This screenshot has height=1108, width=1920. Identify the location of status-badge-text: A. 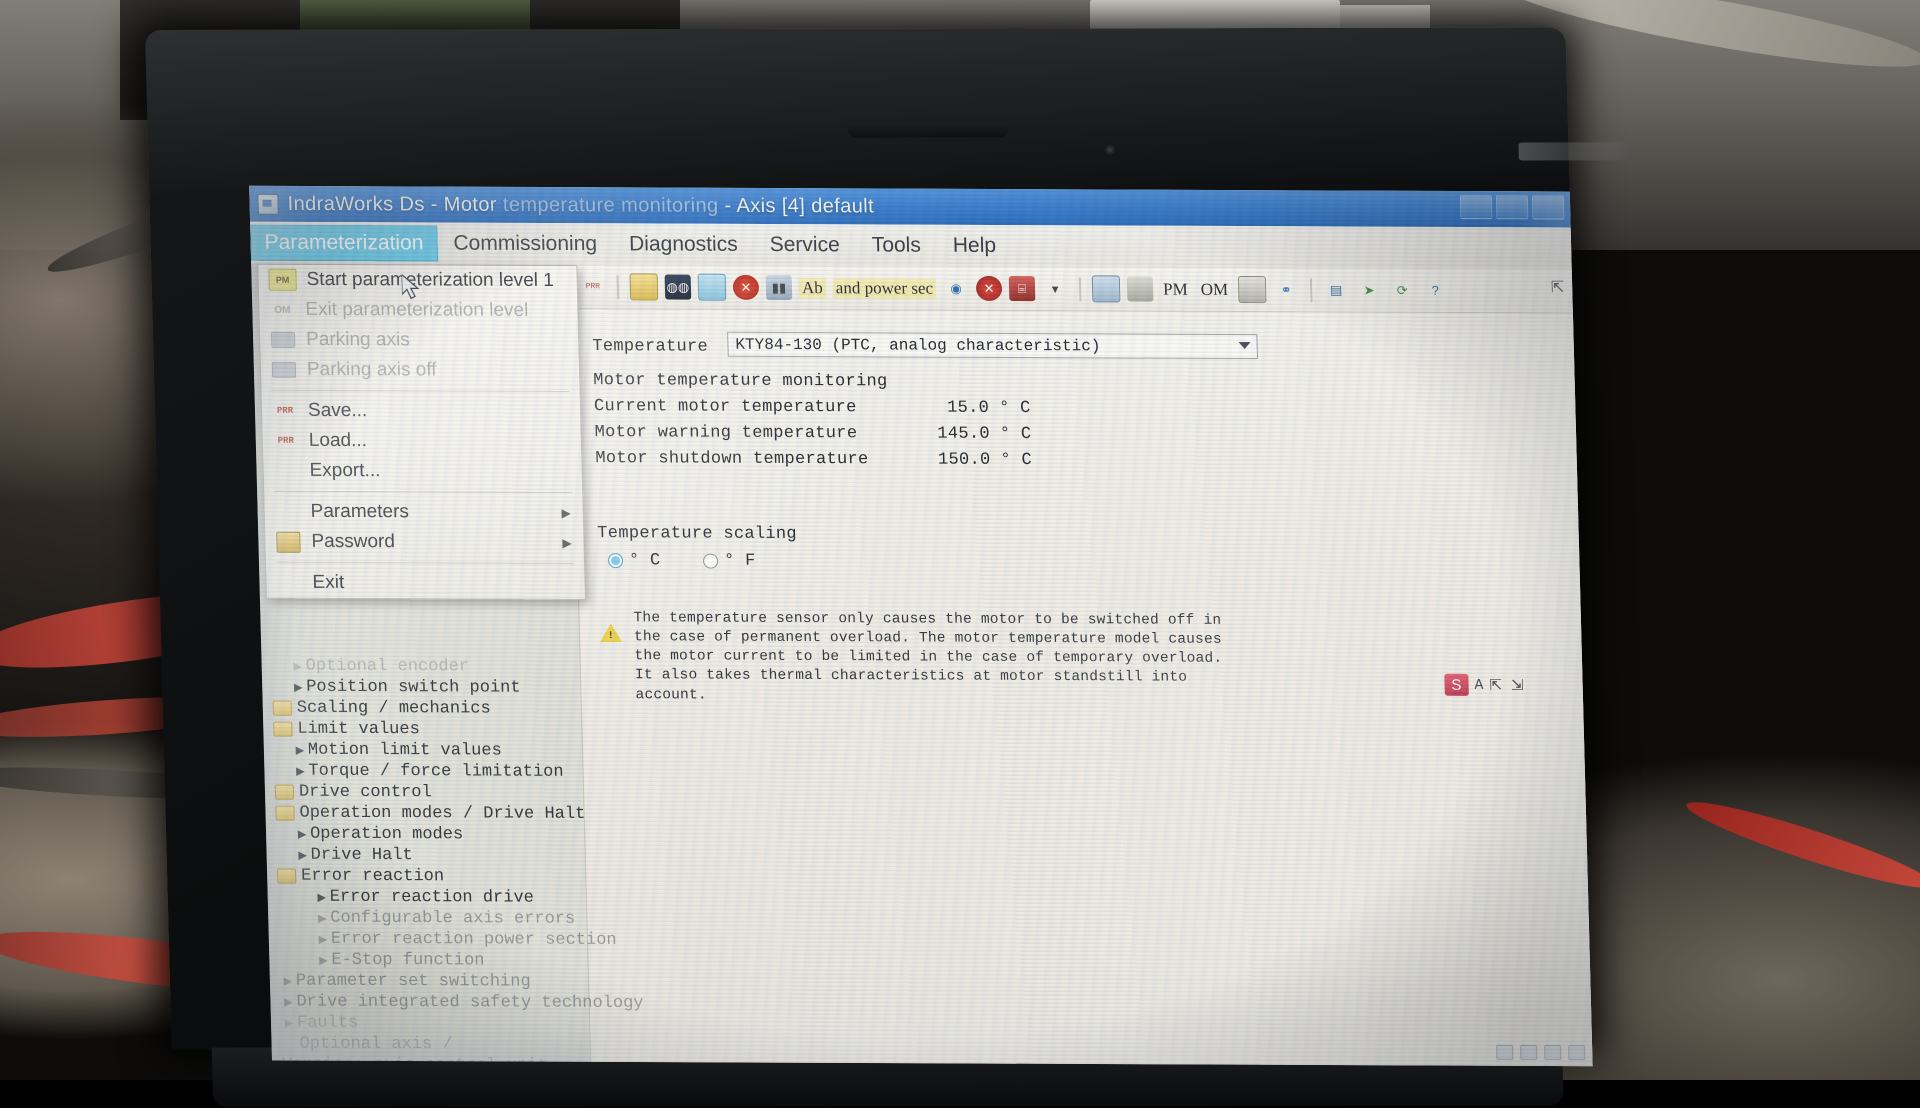
(1479, 685).